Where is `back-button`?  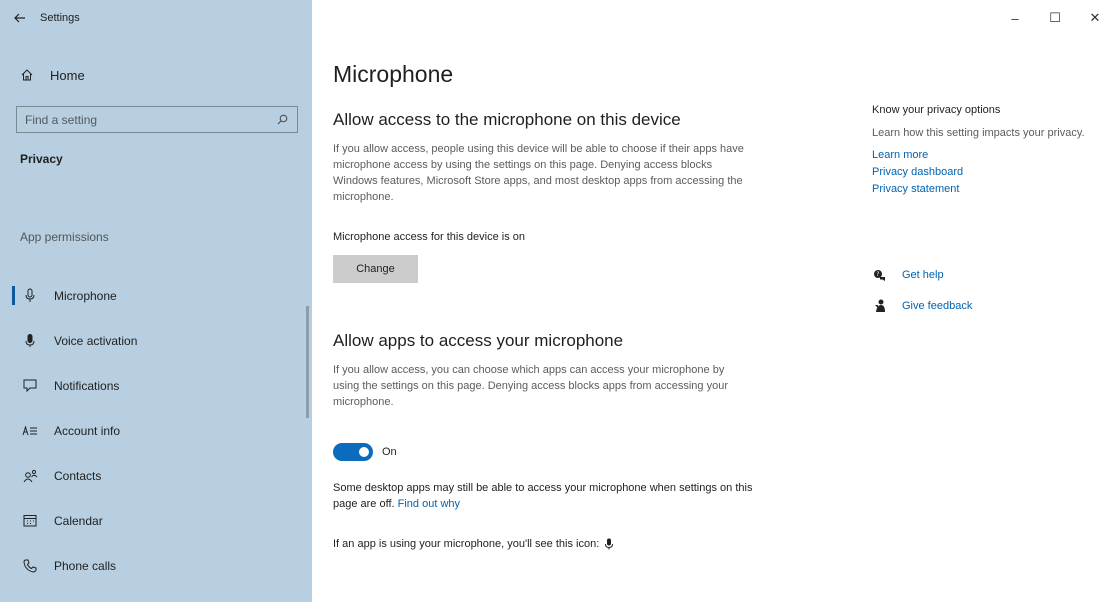
back-button is located at coordinates (20, 18).